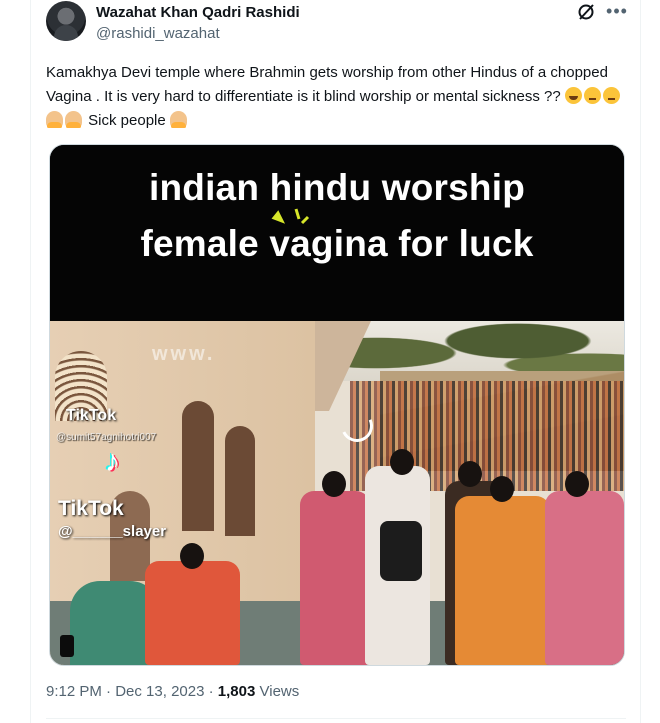 Image resolution: width=660 pixels, height=723 pixels. Describe the element at coordinates (336, 718) in the screenshot. I see `divider` at that location.